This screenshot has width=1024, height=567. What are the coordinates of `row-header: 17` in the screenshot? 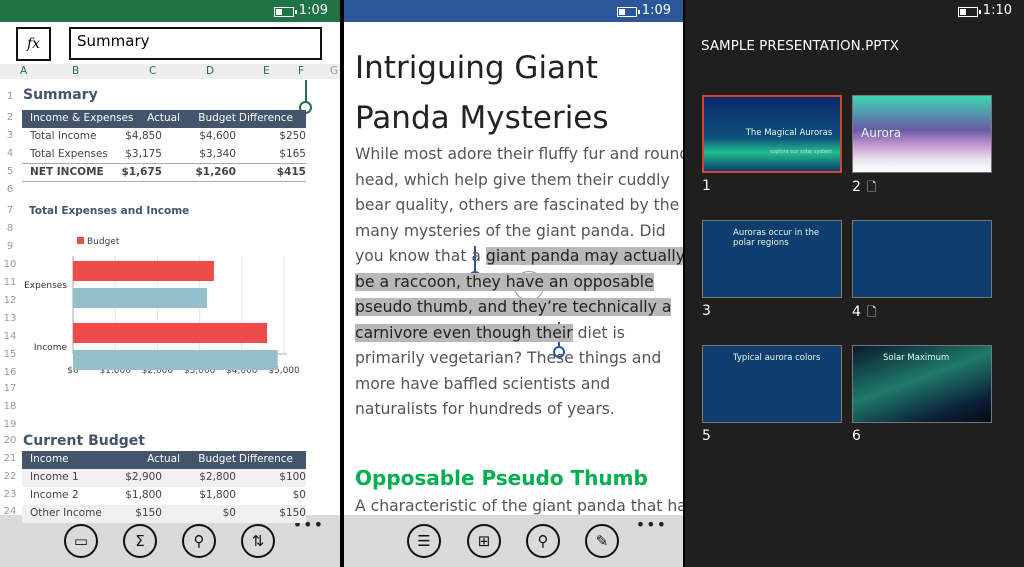 It's located at (10, 388).